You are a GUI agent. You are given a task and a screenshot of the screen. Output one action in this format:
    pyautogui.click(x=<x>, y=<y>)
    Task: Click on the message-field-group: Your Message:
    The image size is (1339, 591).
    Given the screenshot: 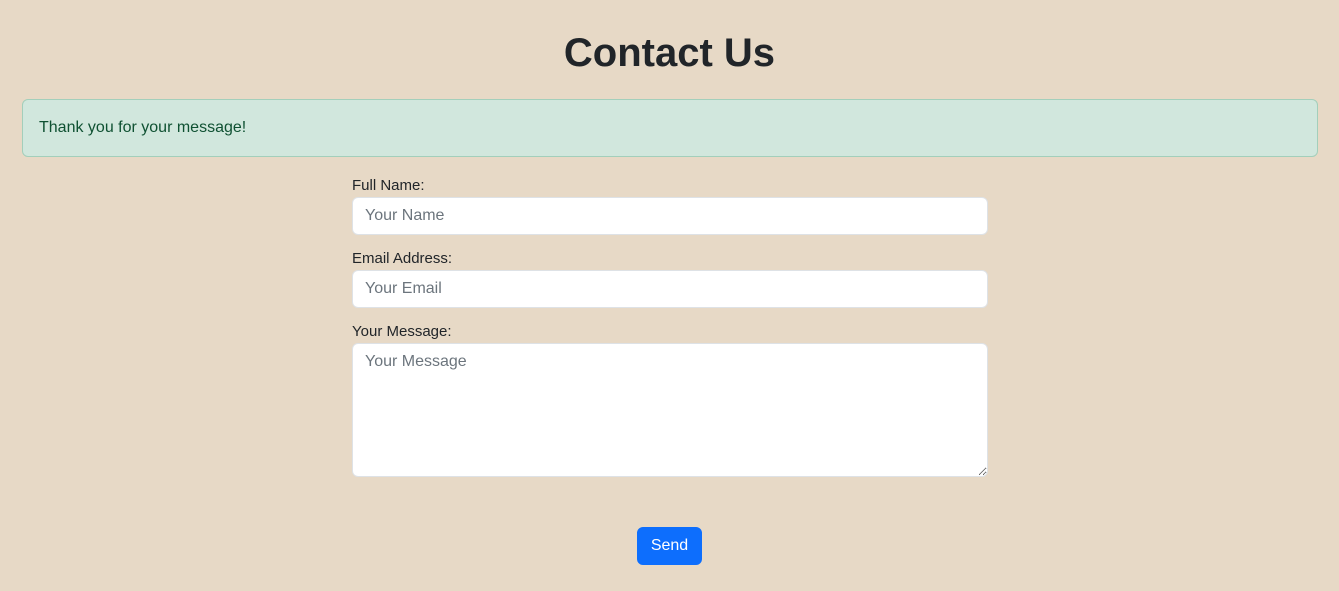 What is the action you would take?
    pyautogui.click(x=670, y=399)
    